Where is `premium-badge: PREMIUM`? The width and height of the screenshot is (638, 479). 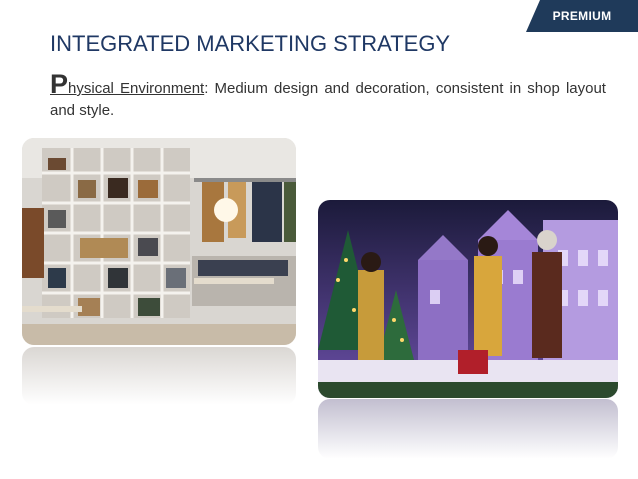
premium-badge: PREMIUM is located at coordinates (582, 16).